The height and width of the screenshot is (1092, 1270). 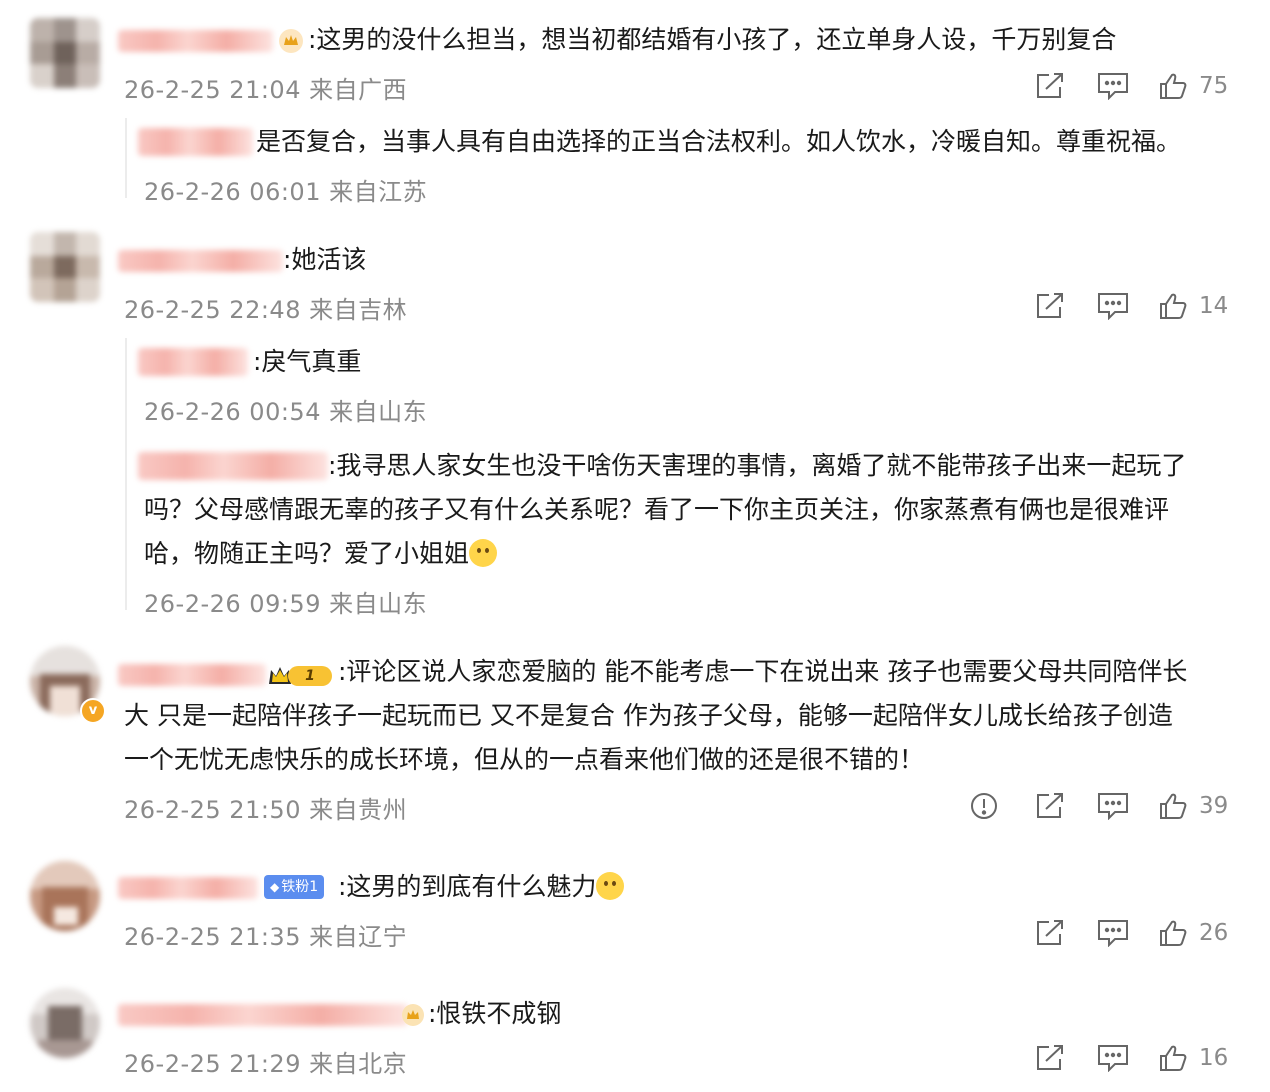 I want to click on comment-actions: 75, so click(x=1137, y=86).